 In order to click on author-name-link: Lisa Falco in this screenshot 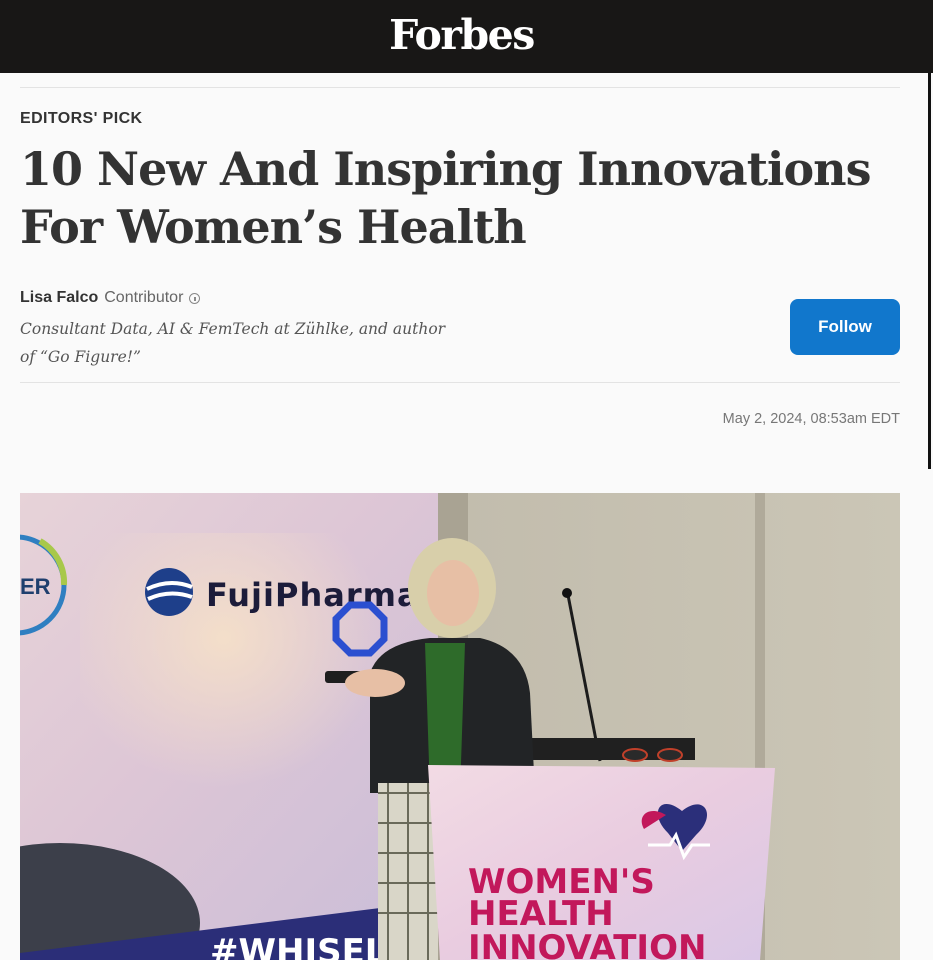, I will do `click(59, 298)`.